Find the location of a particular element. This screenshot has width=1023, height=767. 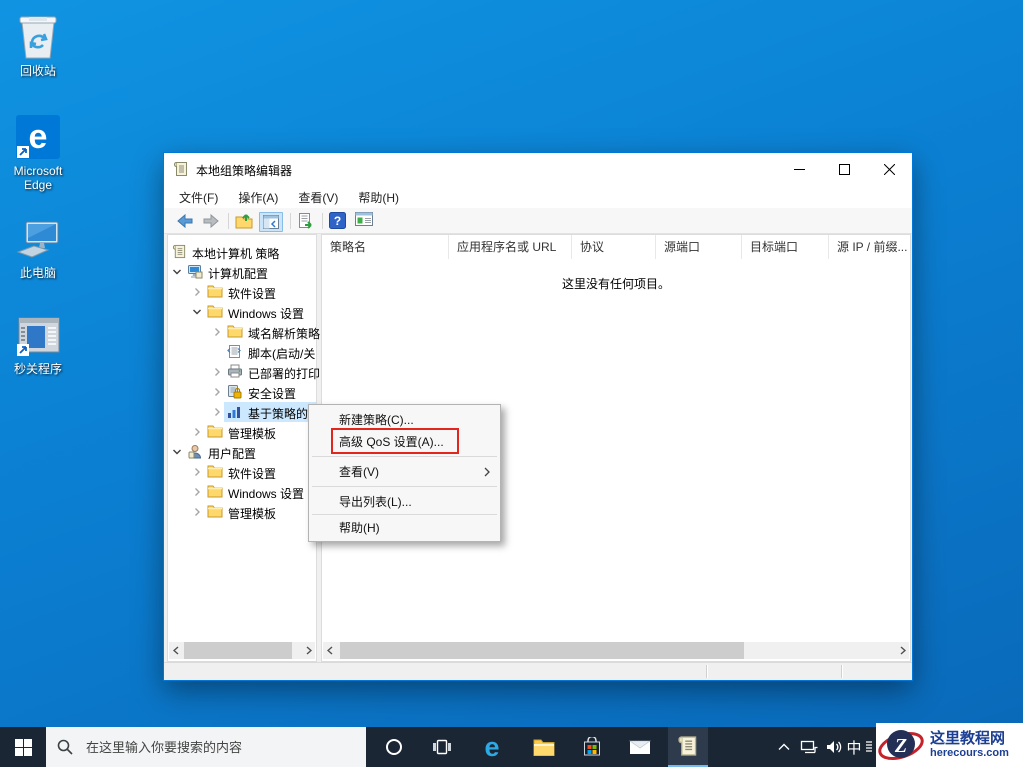

show-console-tree-icon is located at coordinates (271, 222).